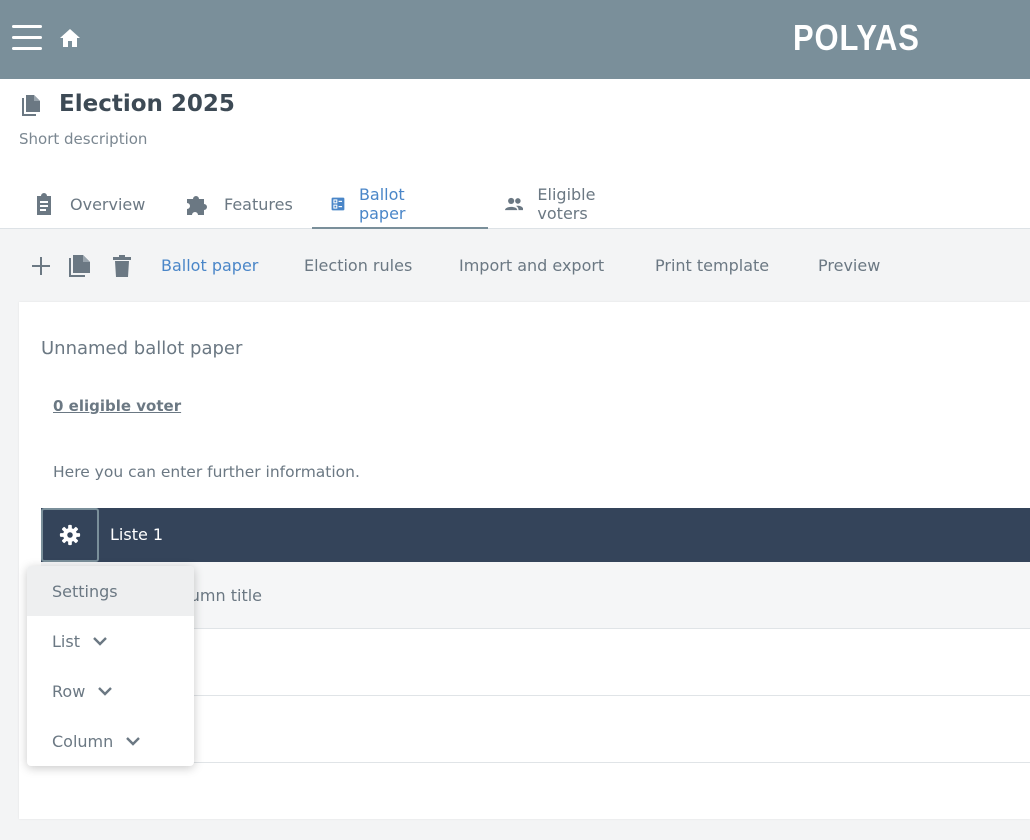  I want to click on tab-eligible-voters: Eligible voters, so click(556, 204).